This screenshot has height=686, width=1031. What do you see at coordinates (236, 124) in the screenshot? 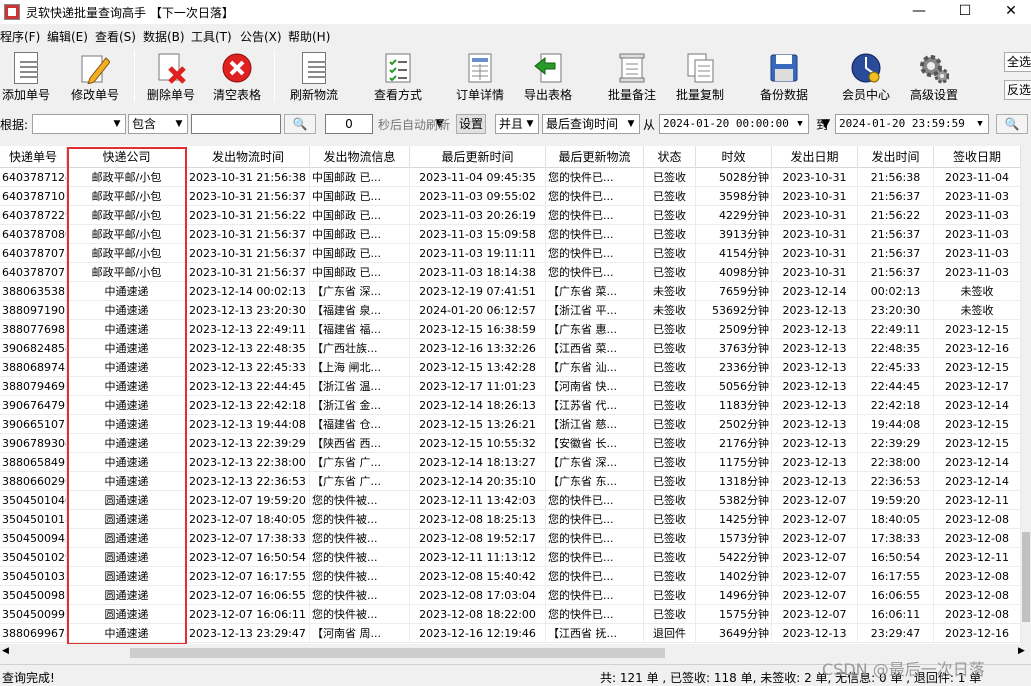
I see `keyword-input` at bounding box center [236, 124].